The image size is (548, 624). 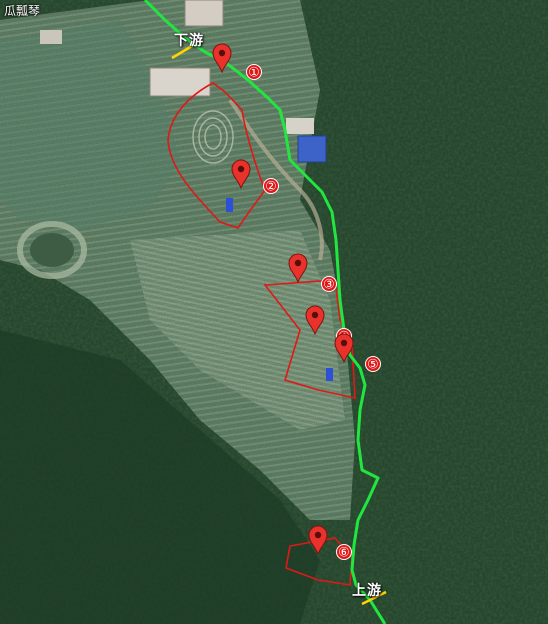 I want to click on marker-number-label: ⑤, so click(x=373, y=365).